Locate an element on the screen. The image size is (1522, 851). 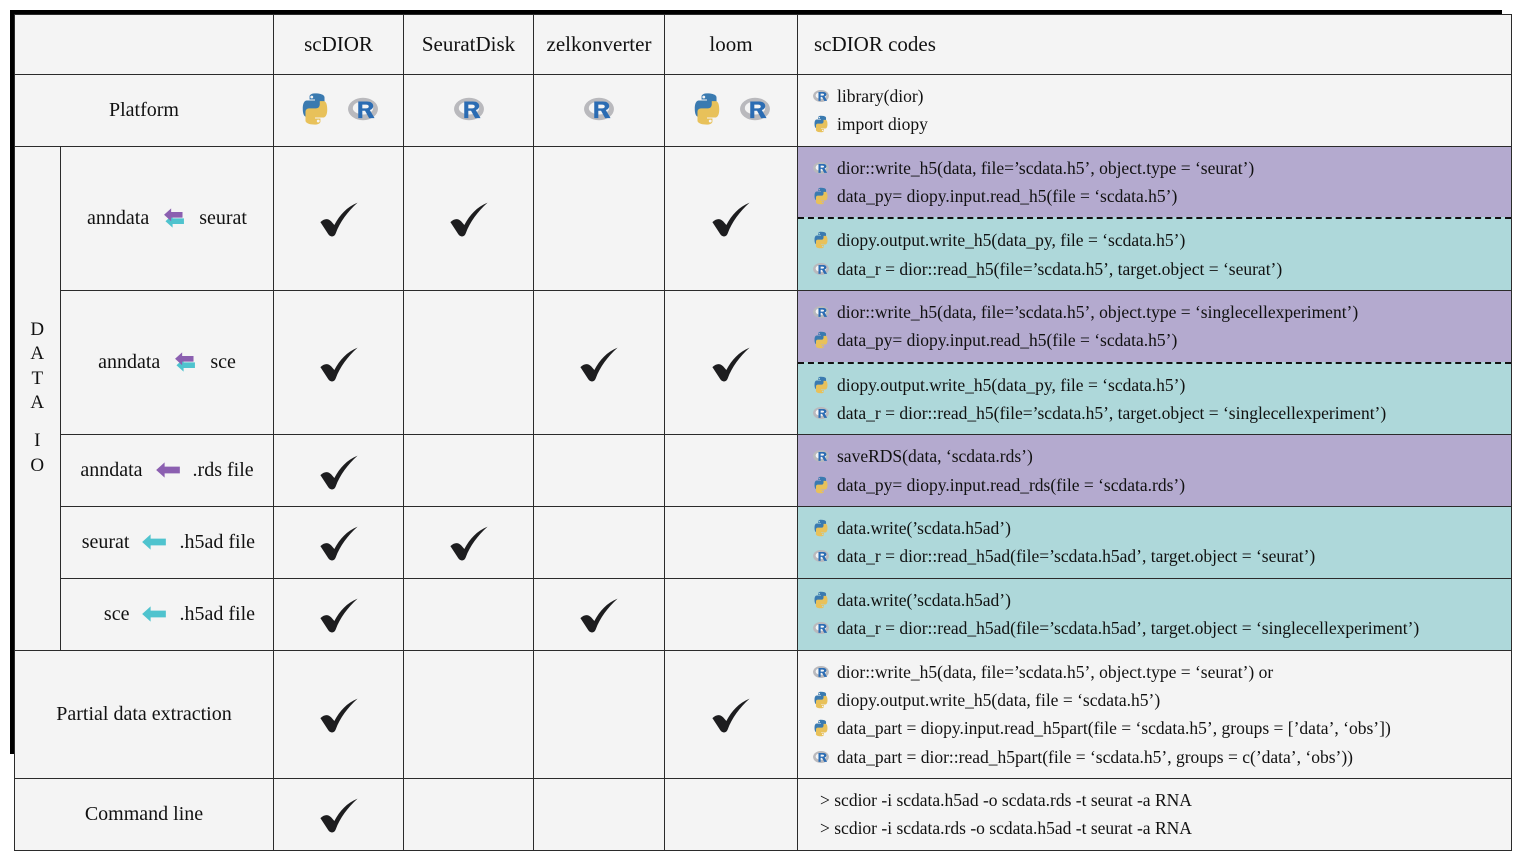
row-label-anndata-sce: anndata sce is located at coordinates (167, 363).